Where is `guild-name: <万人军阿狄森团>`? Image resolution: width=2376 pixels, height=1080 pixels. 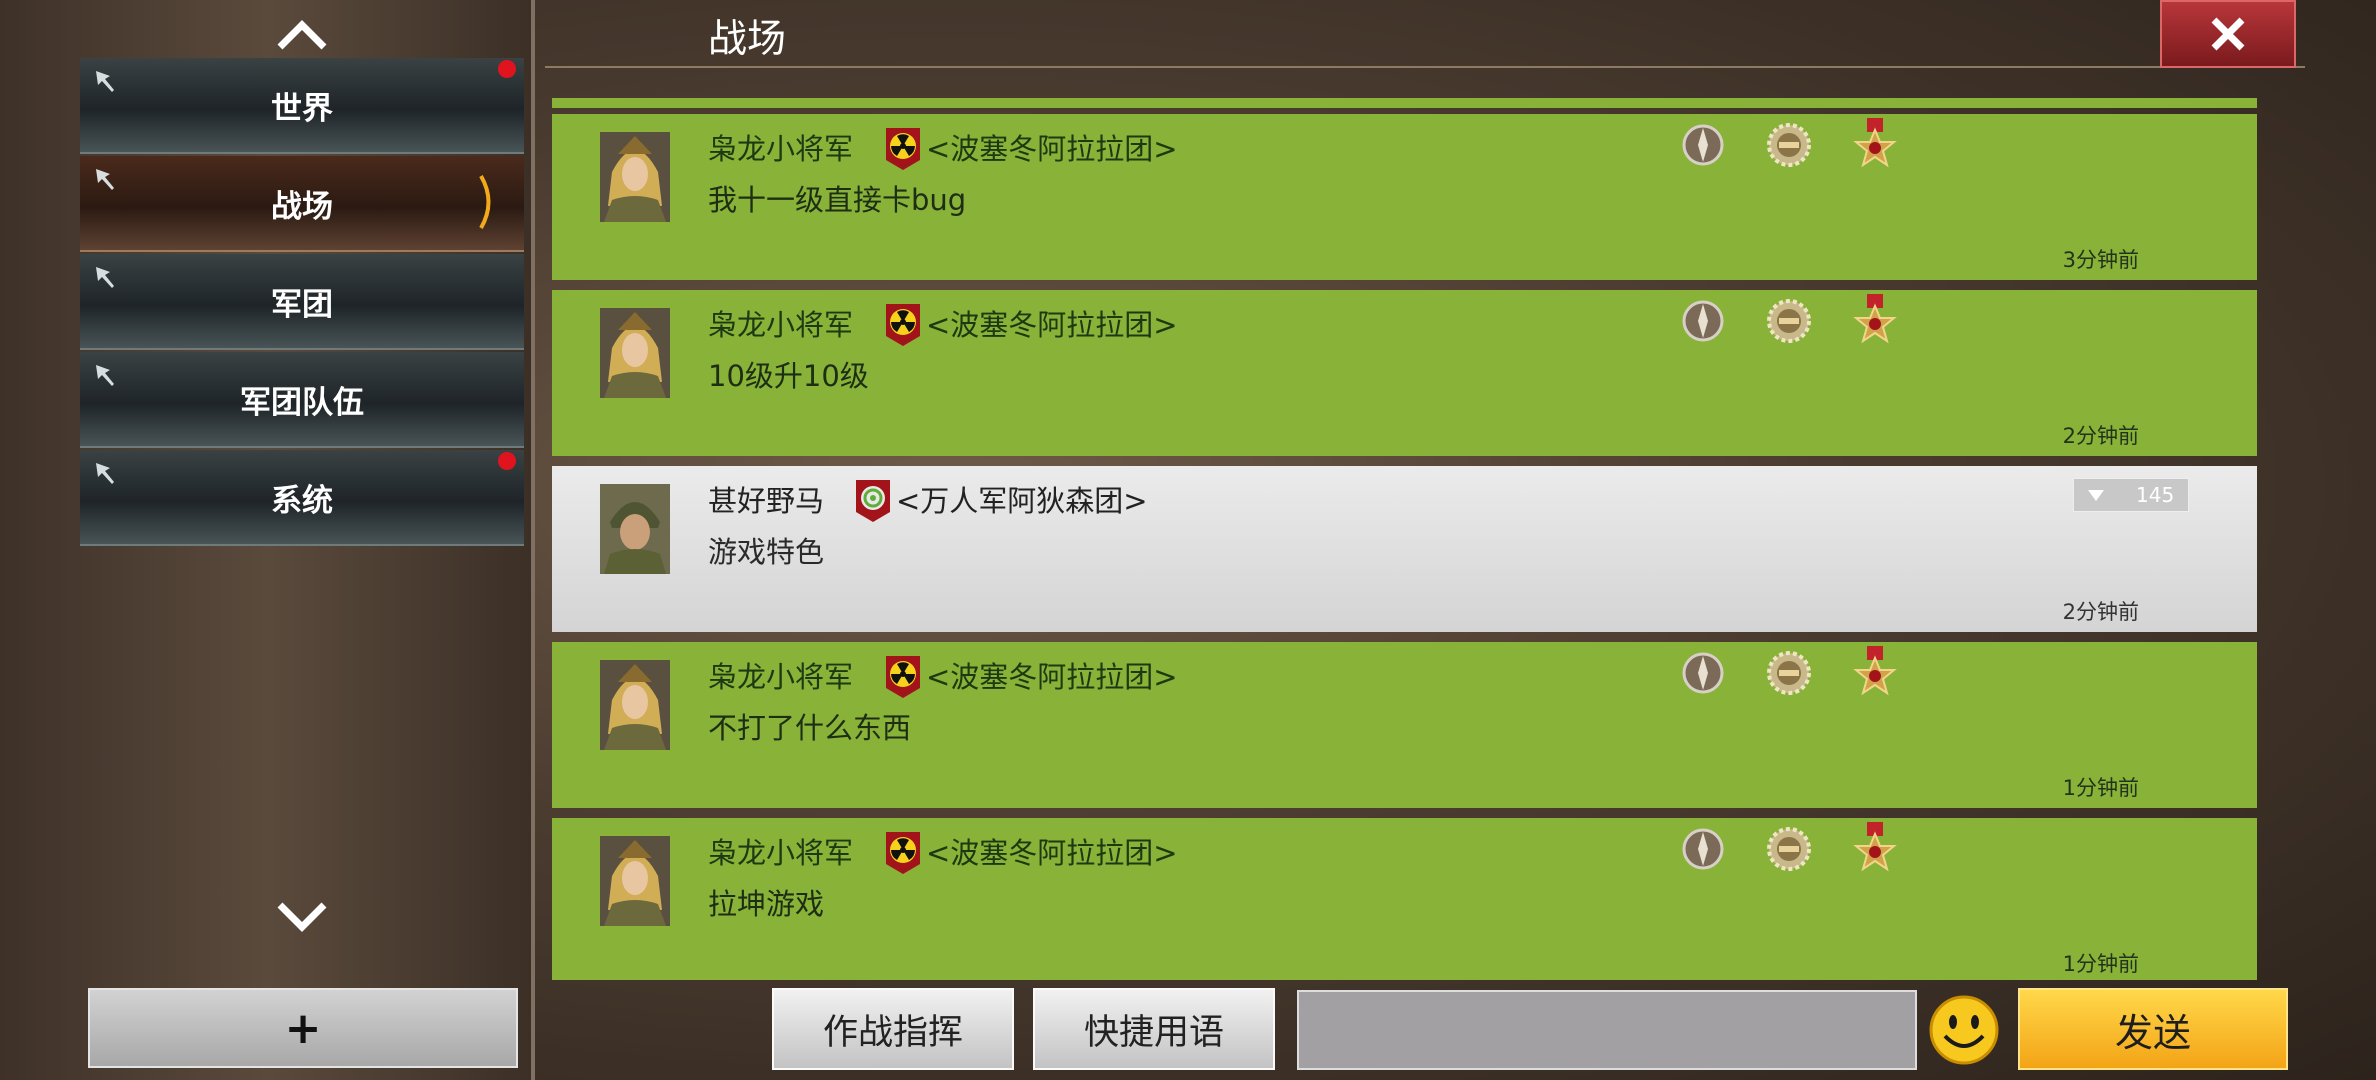 guild-name: <万人军阿狄森团> is located at coordinates (1022, 501).